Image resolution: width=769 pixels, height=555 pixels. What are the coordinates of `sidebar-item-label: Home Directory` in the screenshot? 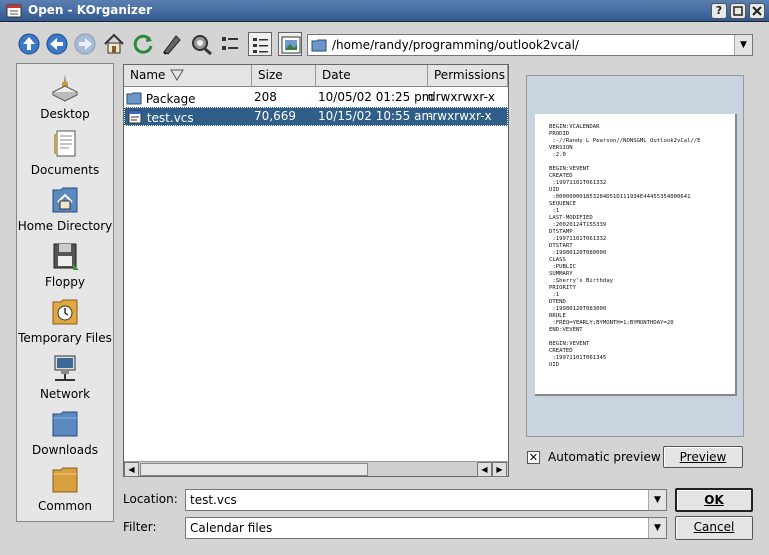 It's located at (65, 226).